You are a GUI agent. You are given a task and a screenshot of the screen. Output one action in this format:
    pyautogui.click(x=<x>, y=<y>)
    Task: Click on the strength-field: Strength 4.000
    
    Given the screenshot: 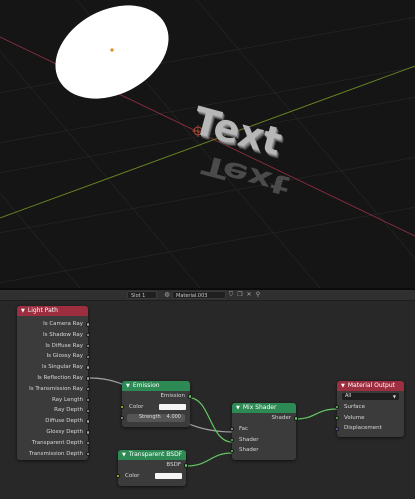 What is the action you would take?
    pyautogui.click(x=156, y=418)
    